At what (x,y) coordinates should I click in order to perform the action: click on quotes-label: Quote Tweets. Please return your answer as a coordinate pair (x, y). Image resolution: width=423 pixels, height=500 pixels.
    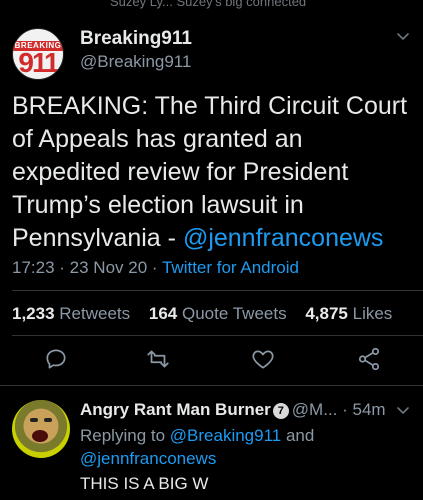
    Looking at the image, I should click on (234, 313).